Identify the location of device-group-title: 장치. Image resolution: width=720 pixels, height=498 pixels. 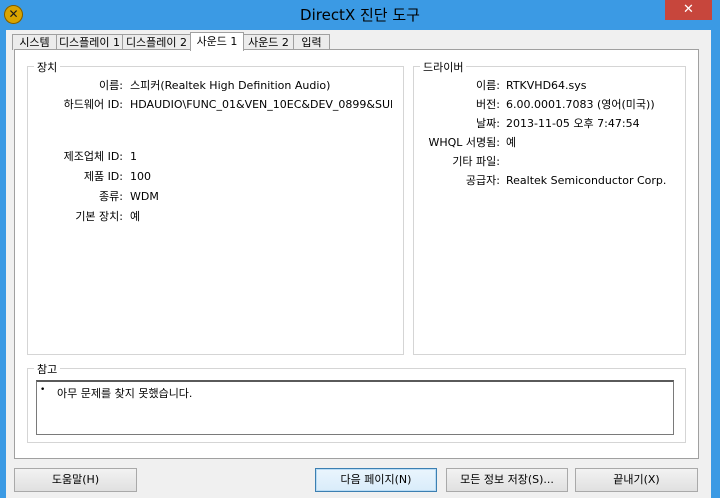
(47, 67).